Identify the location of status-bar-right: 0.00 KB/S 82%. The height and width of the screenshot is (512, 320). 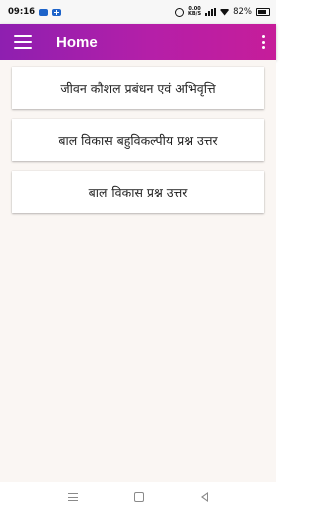
(222, 12).